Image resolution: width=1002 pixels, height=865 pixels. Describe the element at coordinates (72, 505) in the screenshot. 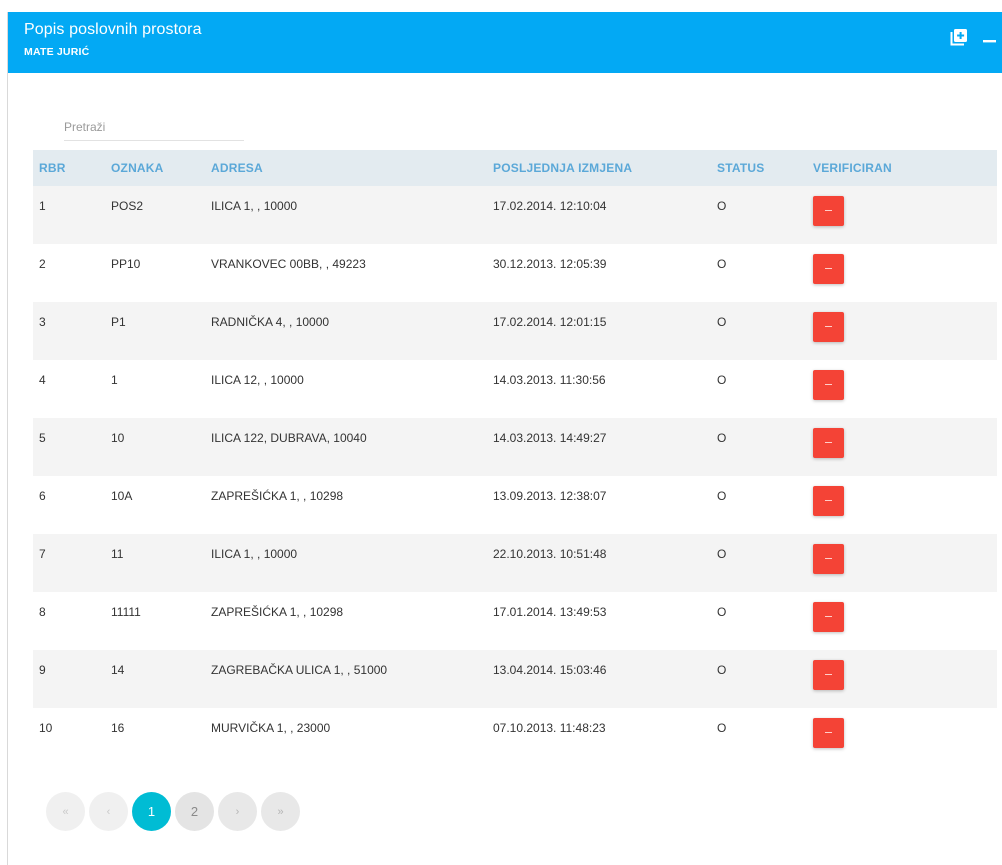

I see `cell-rbr: 6` at that location.